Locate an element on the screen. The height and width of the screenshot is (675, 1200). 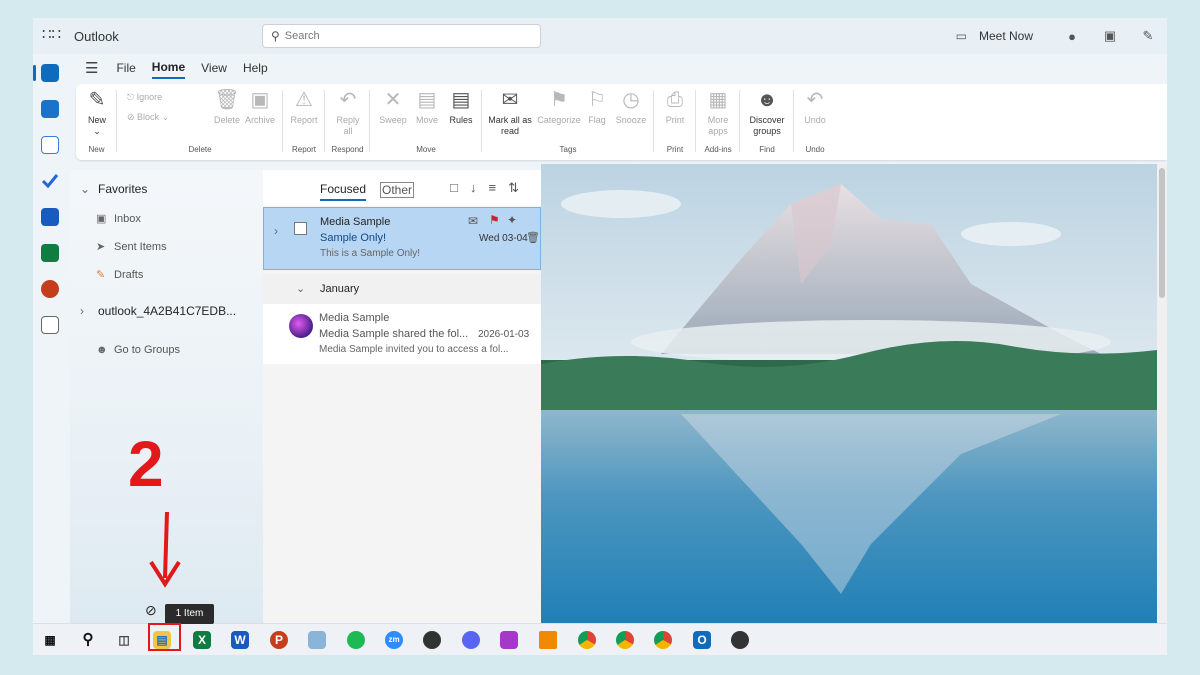
search-input: ⚲ Search is located at coordinates (401, 36).